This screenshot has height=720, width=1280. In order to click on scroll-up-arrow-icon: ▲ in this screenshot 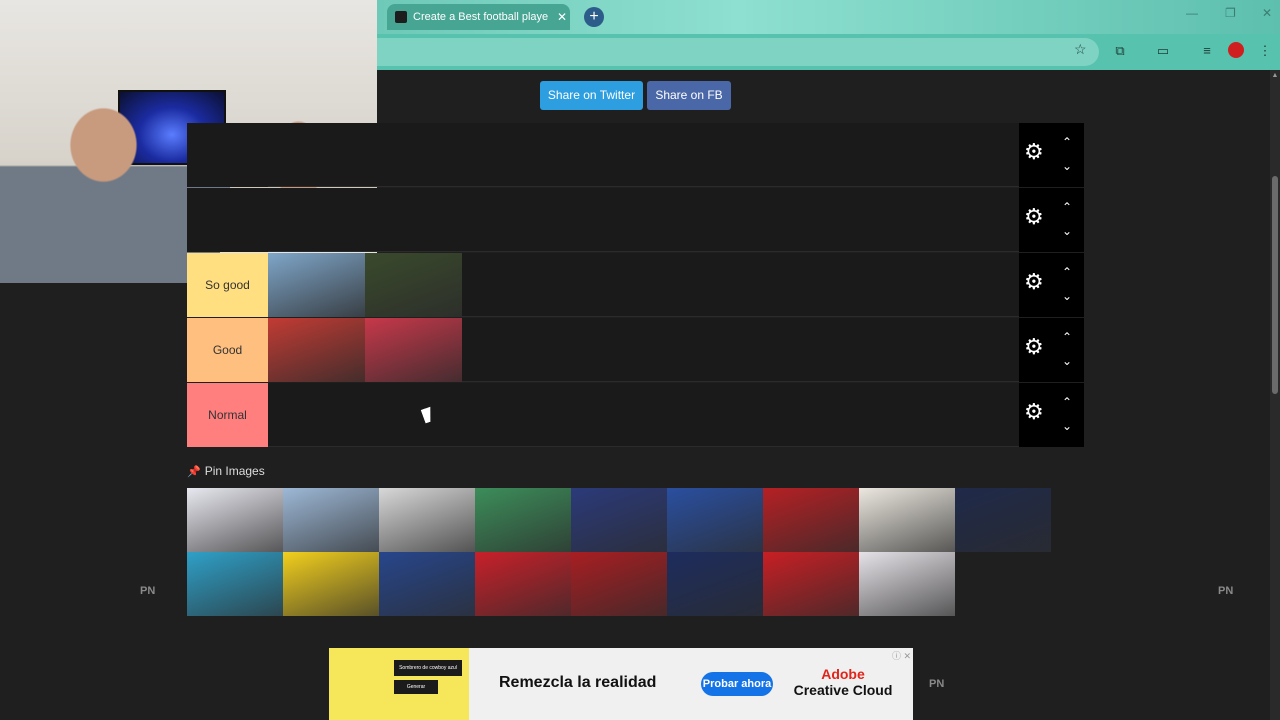, I will do `click(1275, 75)`.